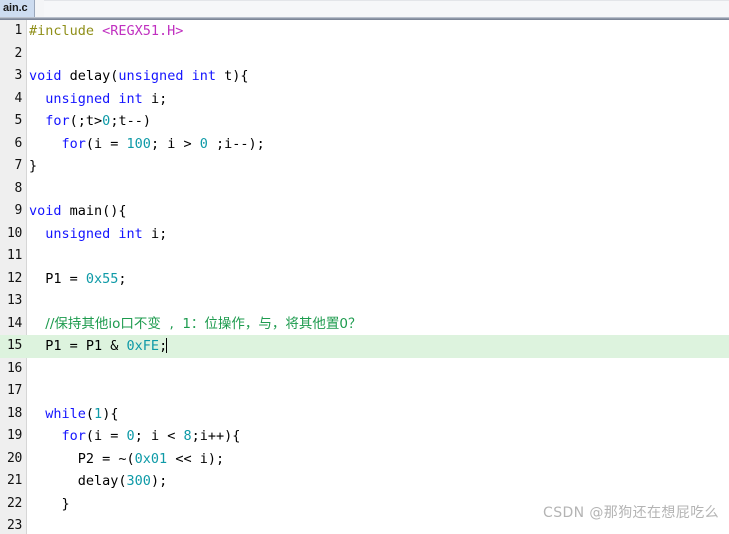 The height and width of the screenshot is (534, 729). Describe the element at coordinates (364, 54) in the screenshot. I see `code-line: 2` at that location.